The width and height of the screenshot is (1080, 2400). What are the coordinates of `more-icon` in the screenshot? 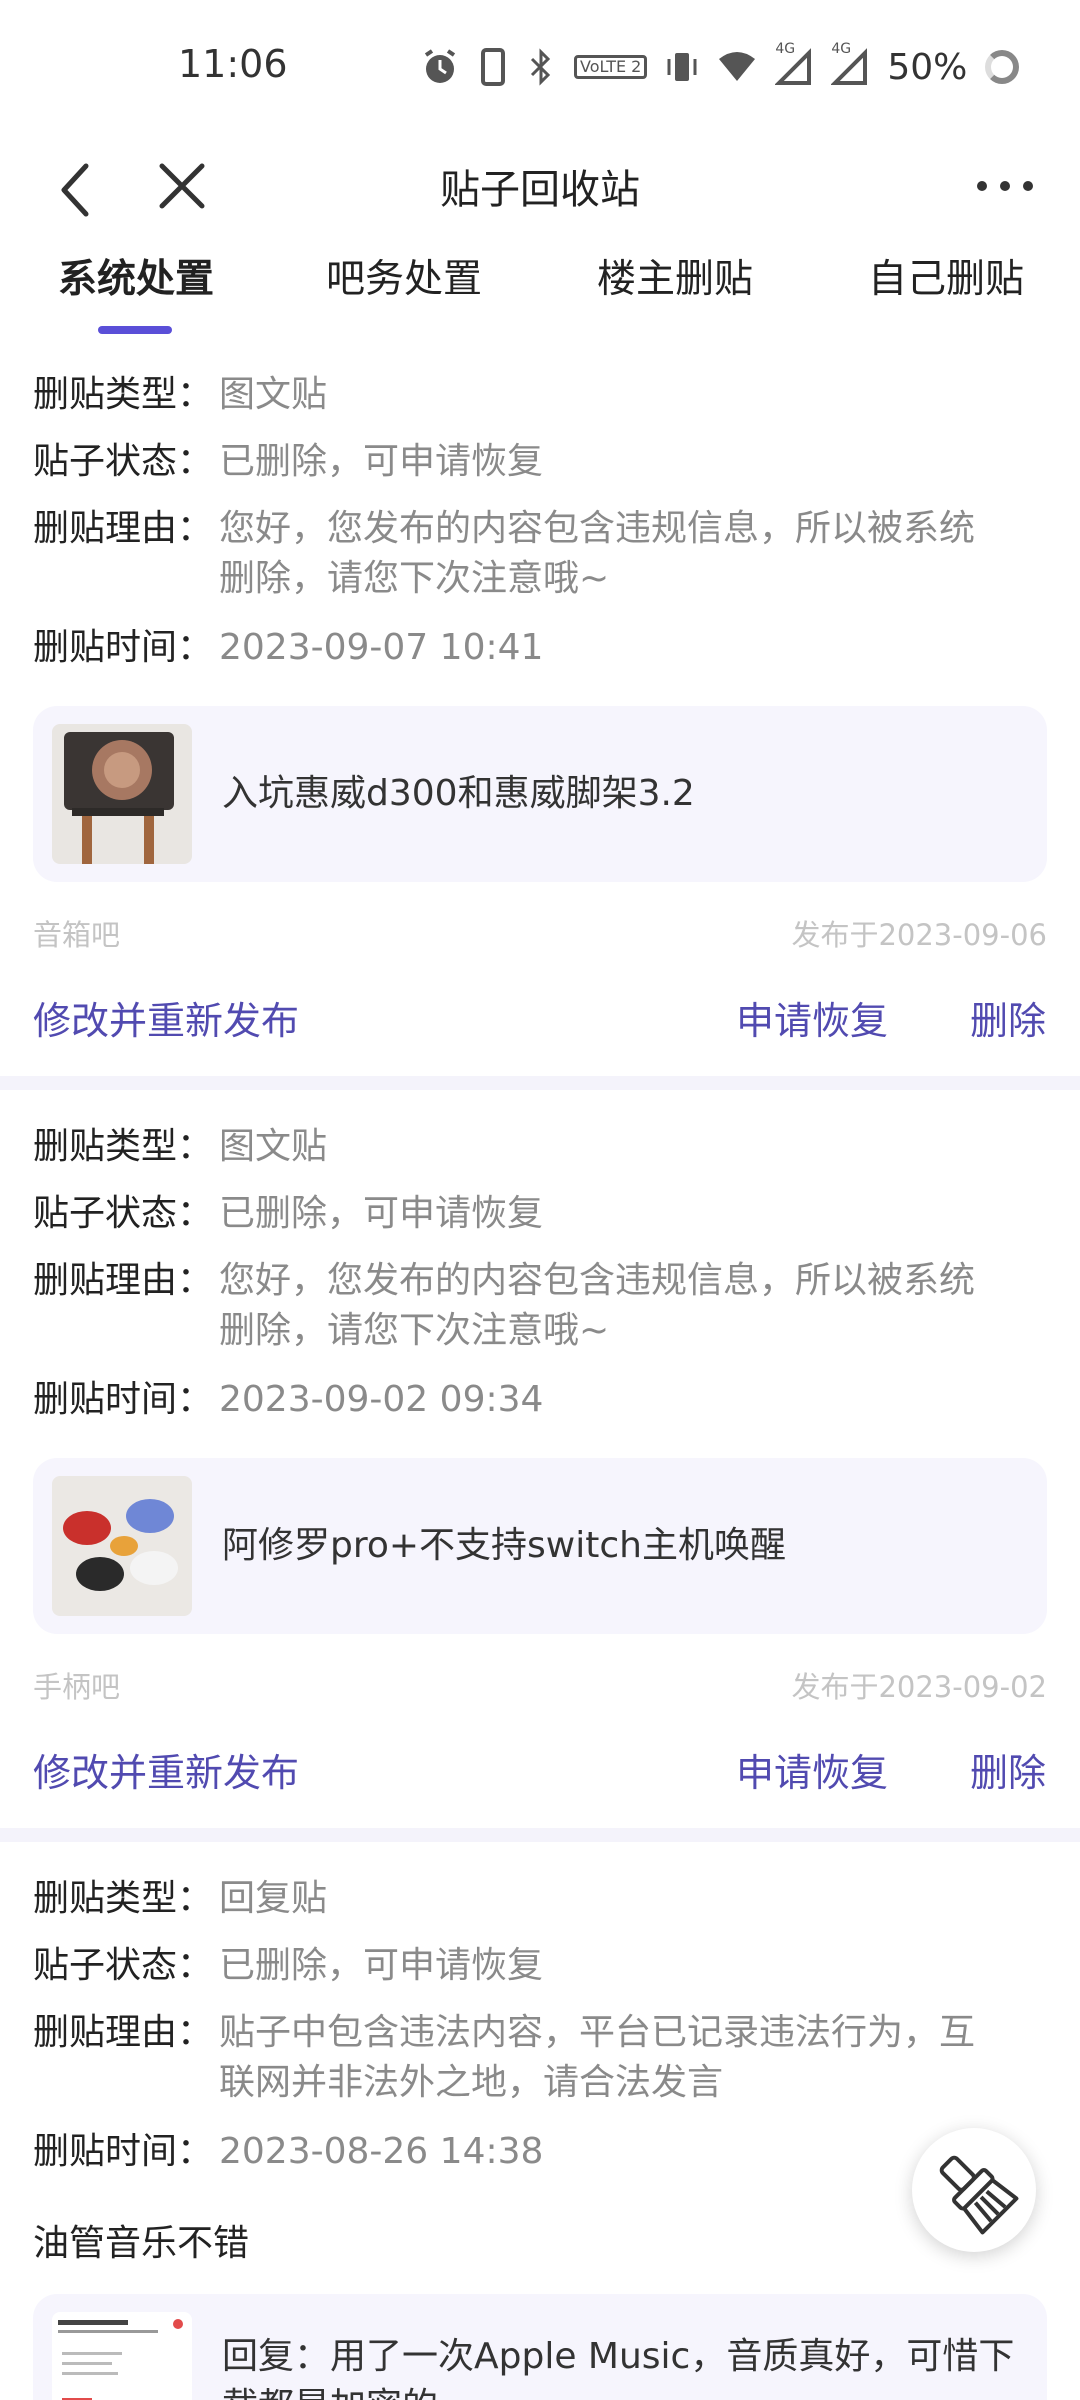 It's located at (1005, 190).